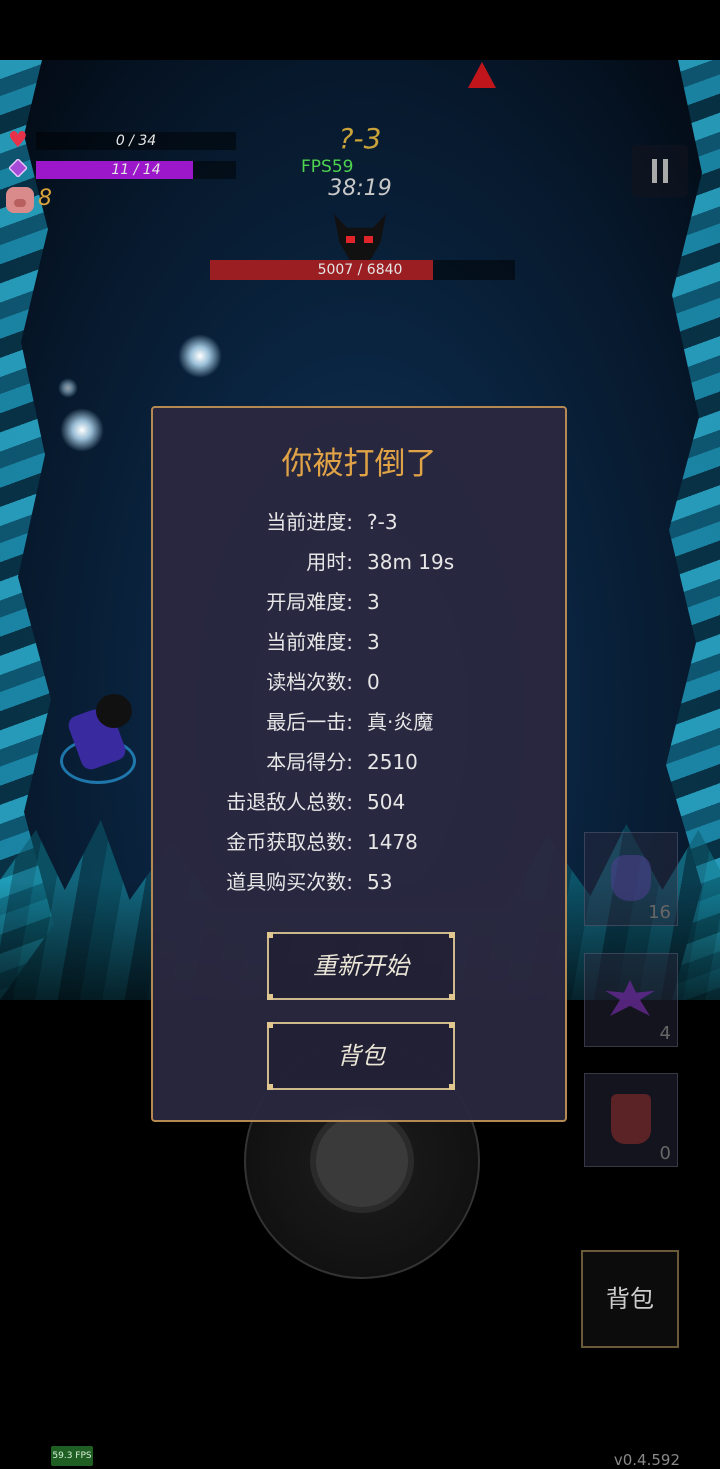  What do you see at coordinates (482, 75) in the screenshot?
I see `warning-triangle-icon` at bounding box center [482, 75].